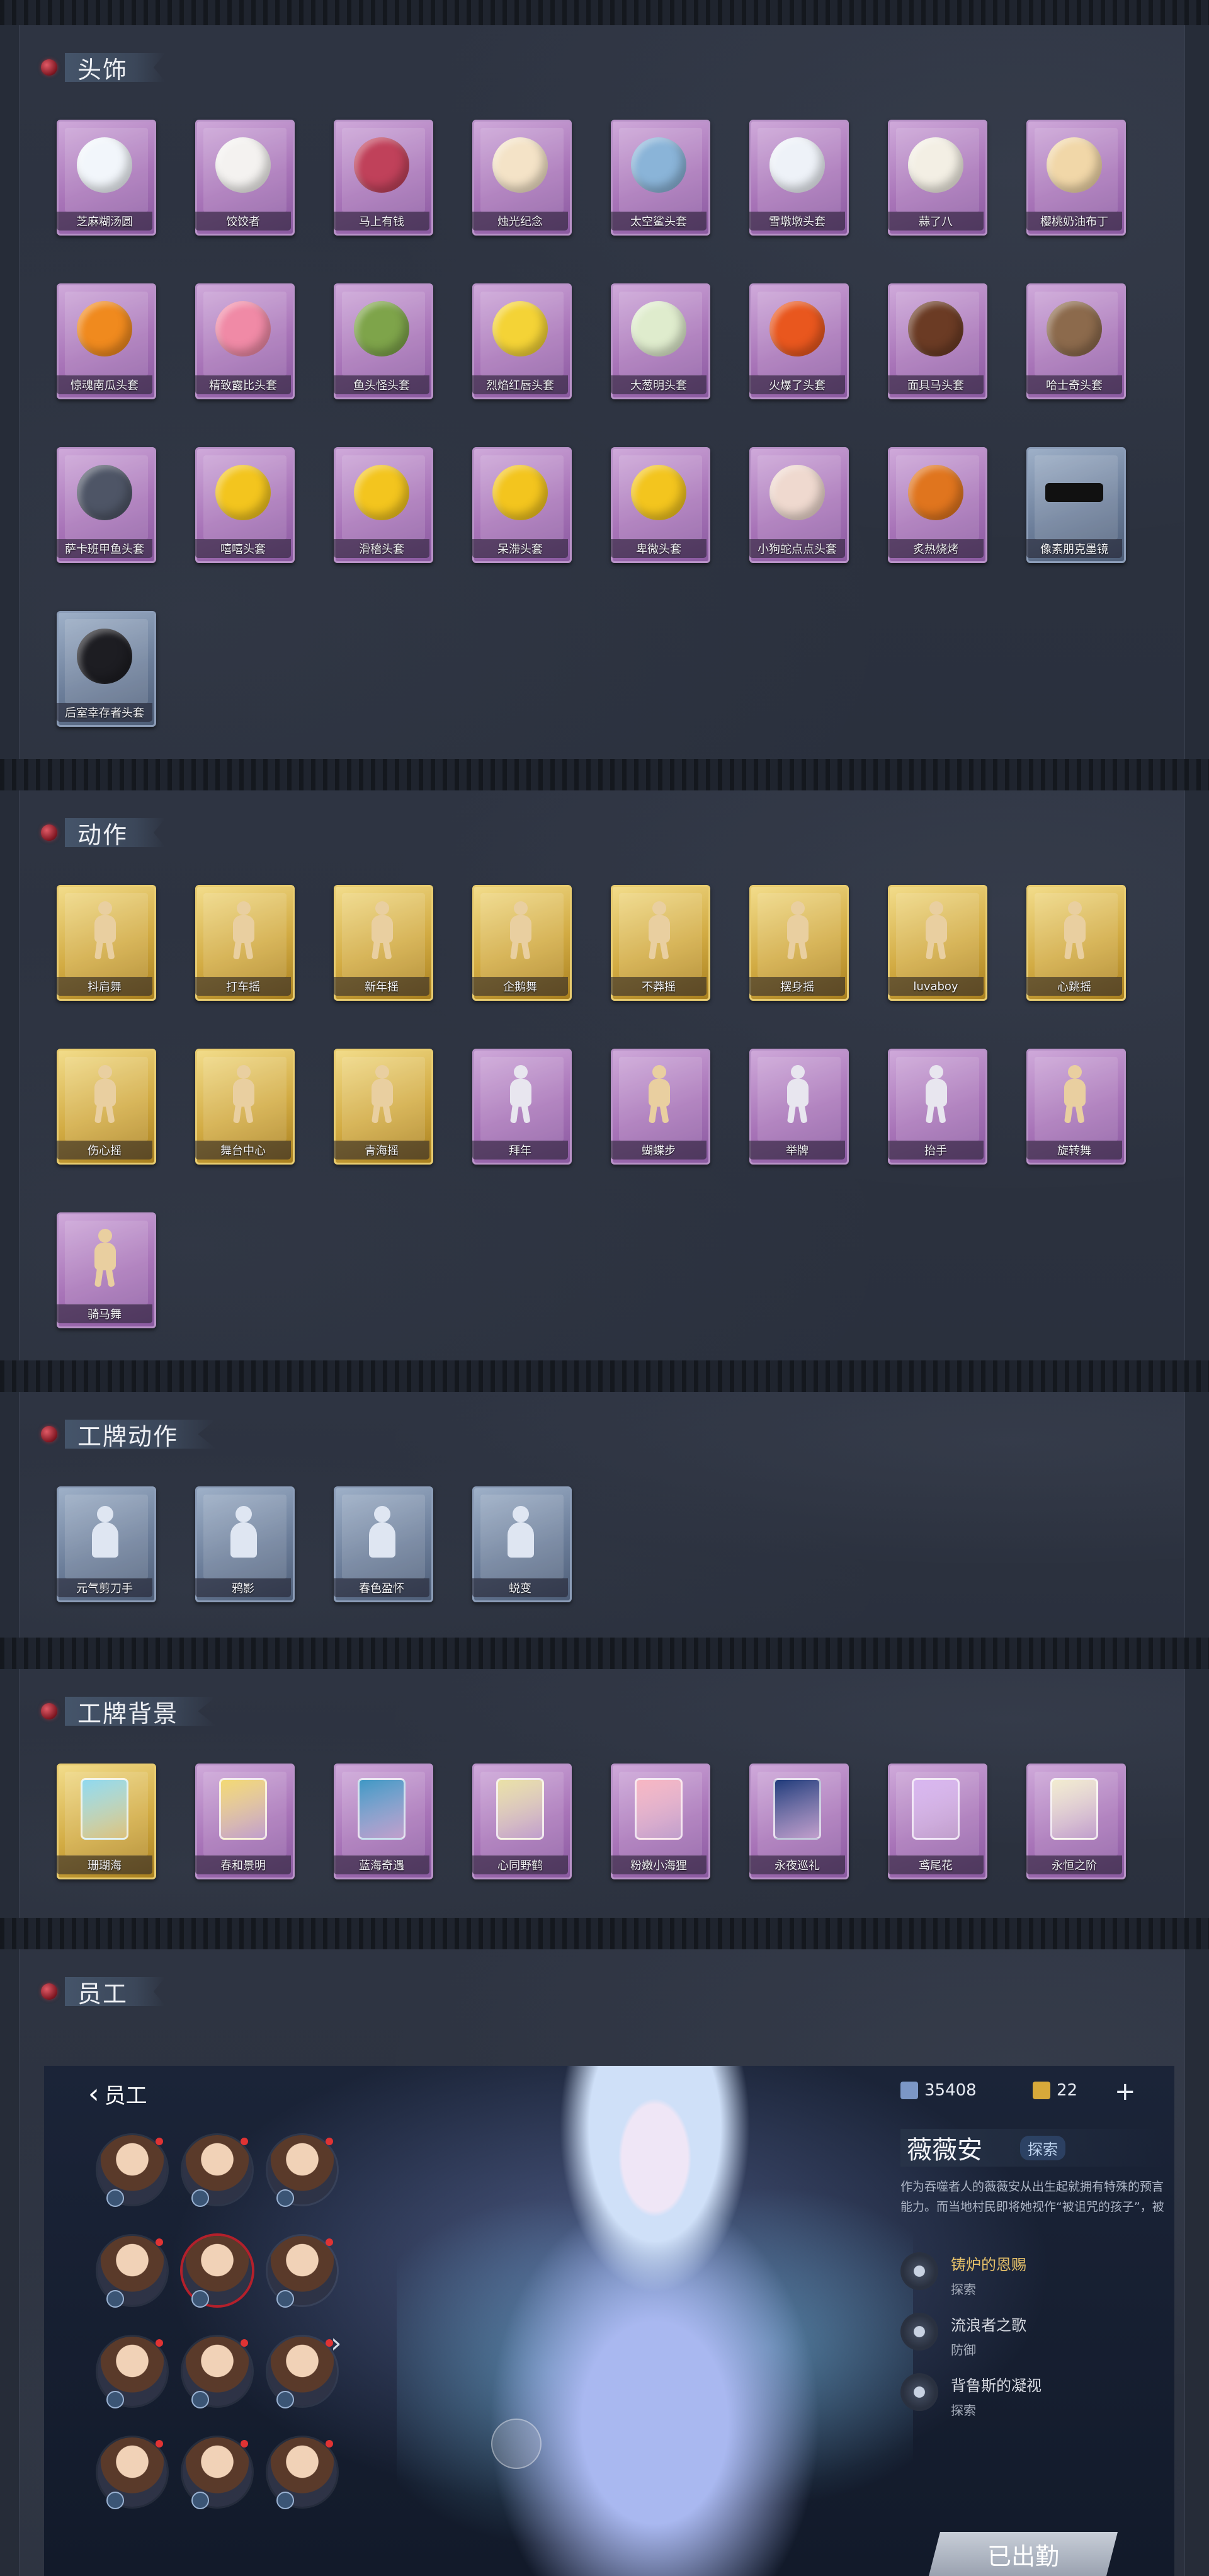 The image size is (1209, 2576). What do you see at coordinates (659, 510) in the screenshot?
I see `collection-item: 卑微头套` at bounding box center [659, 510].